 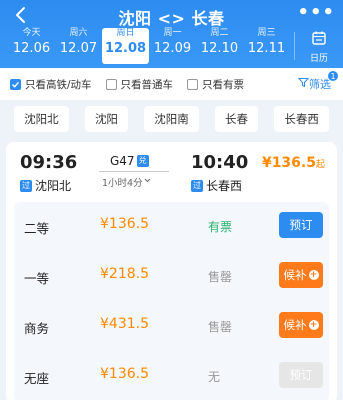 I want to click on seat-row-no-seat: 无座 ¥136.5 无 预订, so click(x=171, y=376).